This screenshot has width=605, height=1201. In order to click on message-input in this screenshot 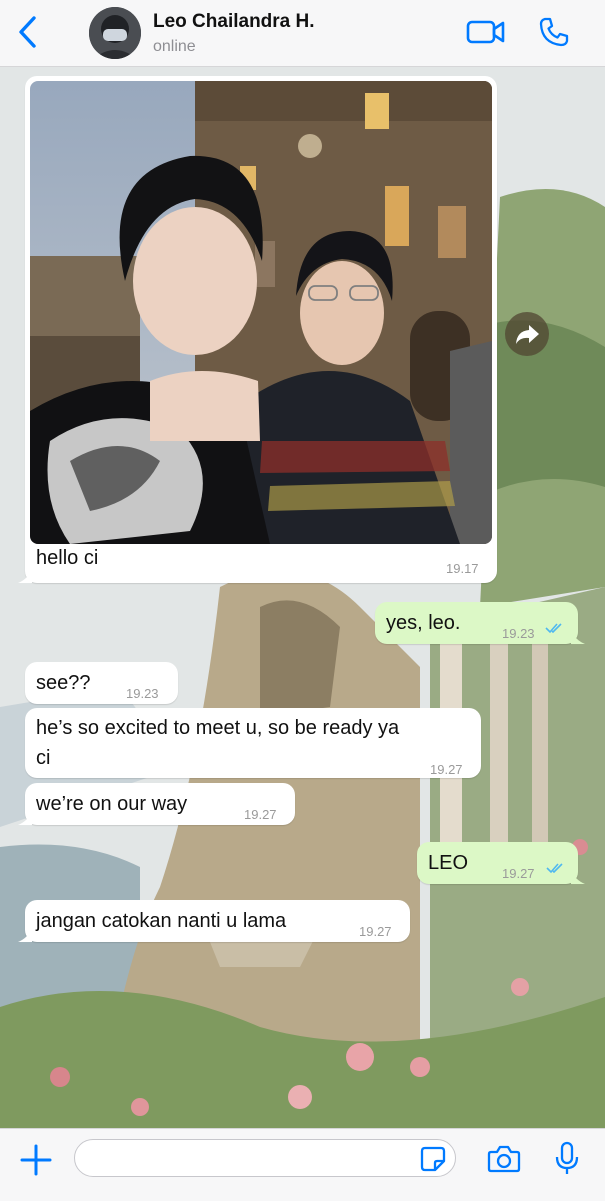, I will do `click(265, 1158)`.